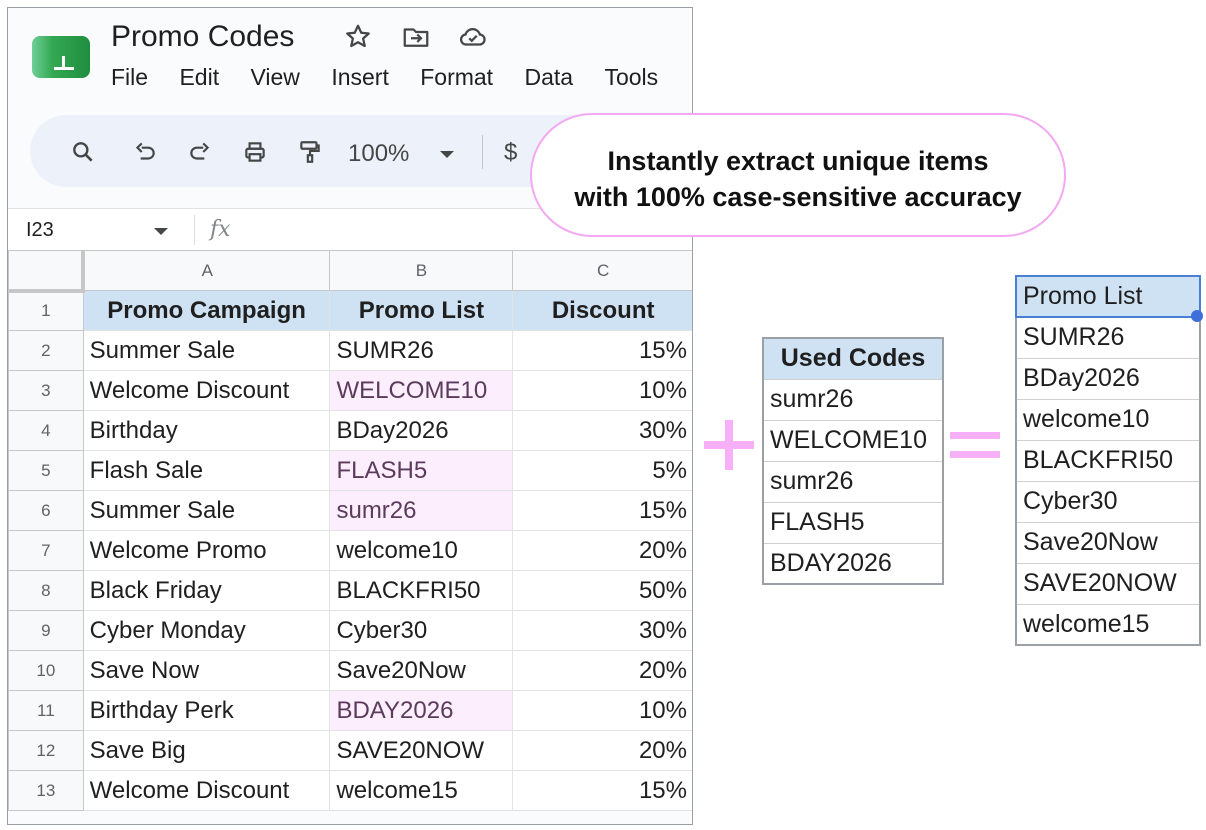 This screenshot has height=830, width=1206. What do you see at coordinates (206, 670) in the screenshot?
I see `cell-campaign: Save Now` at bounding box center [206, 670].